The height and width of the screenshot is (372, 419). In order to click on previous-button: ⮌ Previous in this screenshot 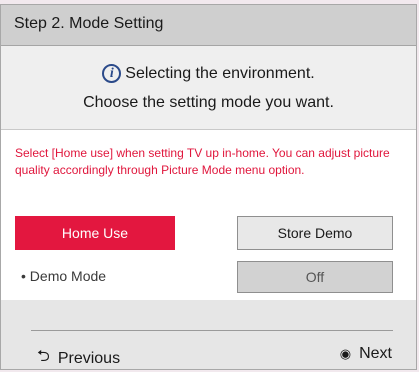, I will do `click(78, 358)`.